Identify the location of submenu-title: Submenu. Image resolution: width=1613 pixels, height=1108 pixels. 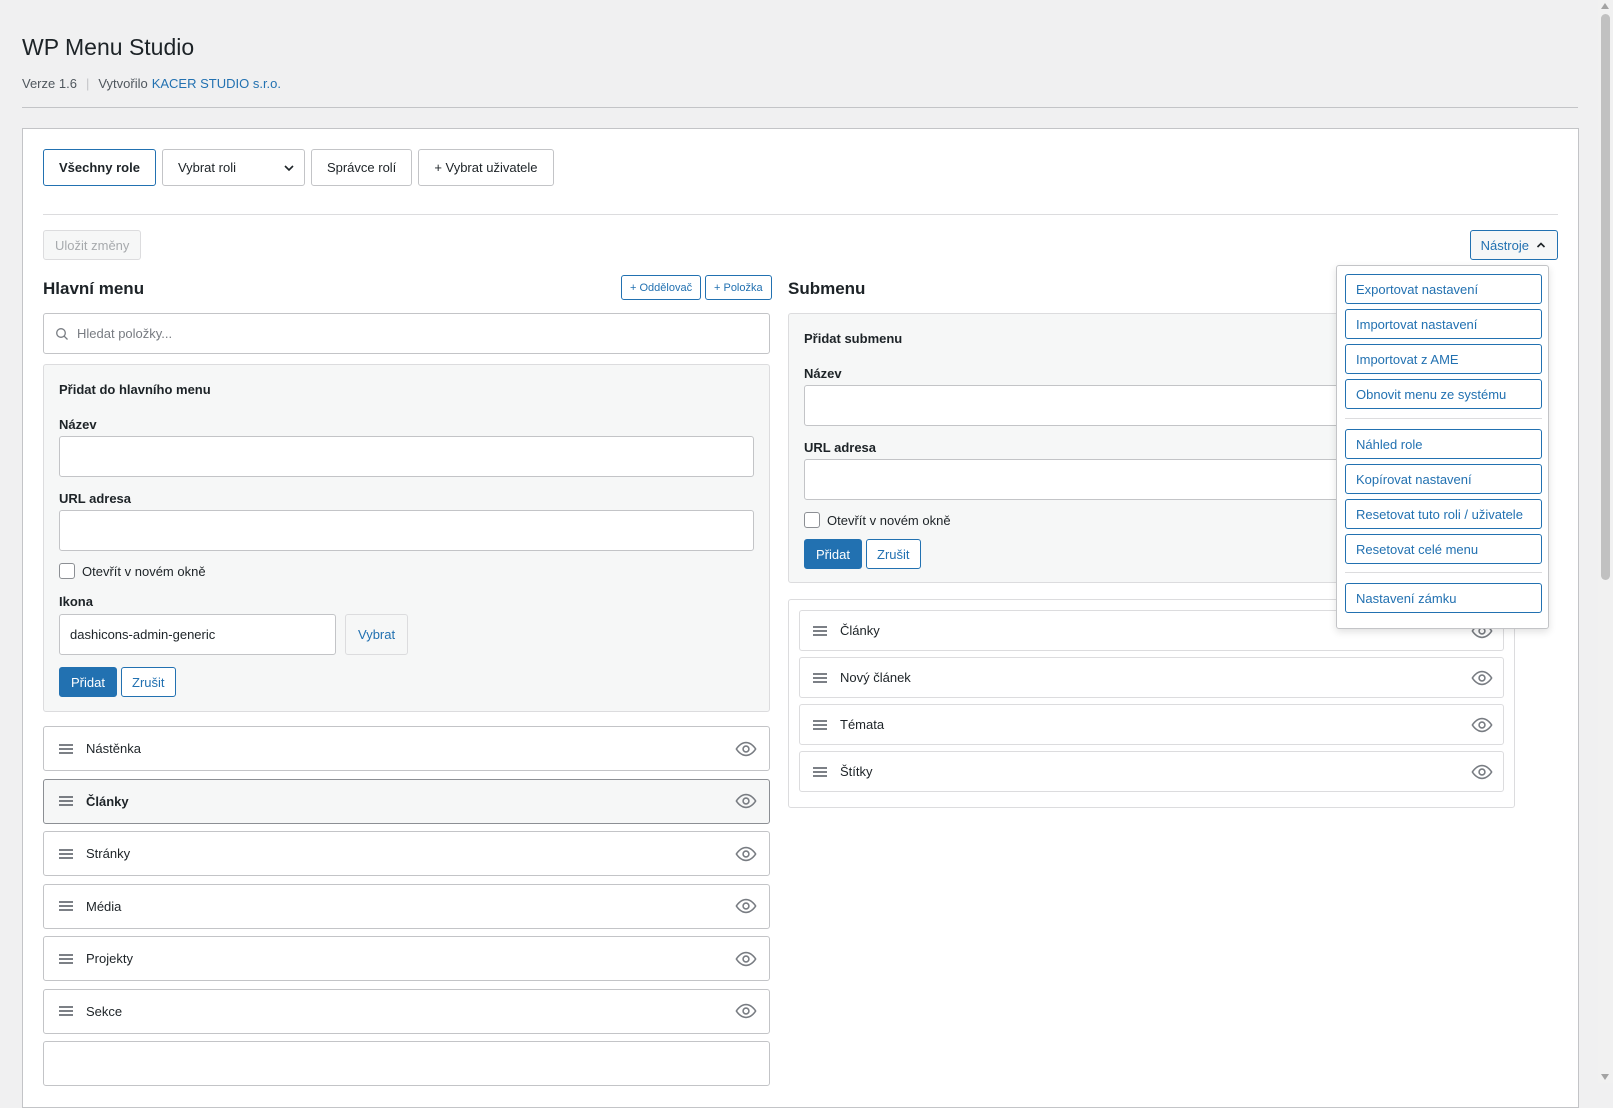
(827, 288).